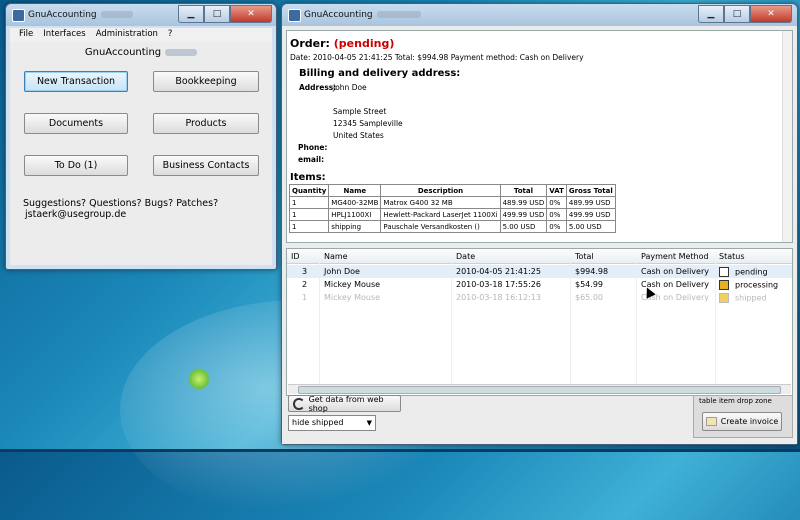 The height and width of the screenshot is (520, 800). Describe the element at coordinates (368, 123) in the screenshot. I see `address-city: 12345 Sampleville` at that location.